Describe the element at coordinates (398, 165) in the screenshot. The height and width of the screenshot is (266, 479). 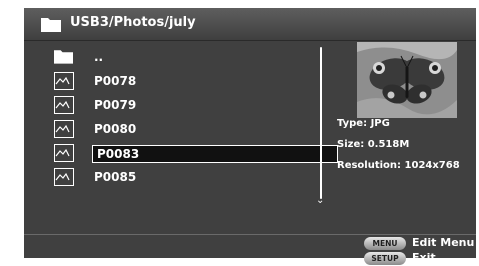
I see `file-resolution-info: Resolution: 1024x768` at that location.